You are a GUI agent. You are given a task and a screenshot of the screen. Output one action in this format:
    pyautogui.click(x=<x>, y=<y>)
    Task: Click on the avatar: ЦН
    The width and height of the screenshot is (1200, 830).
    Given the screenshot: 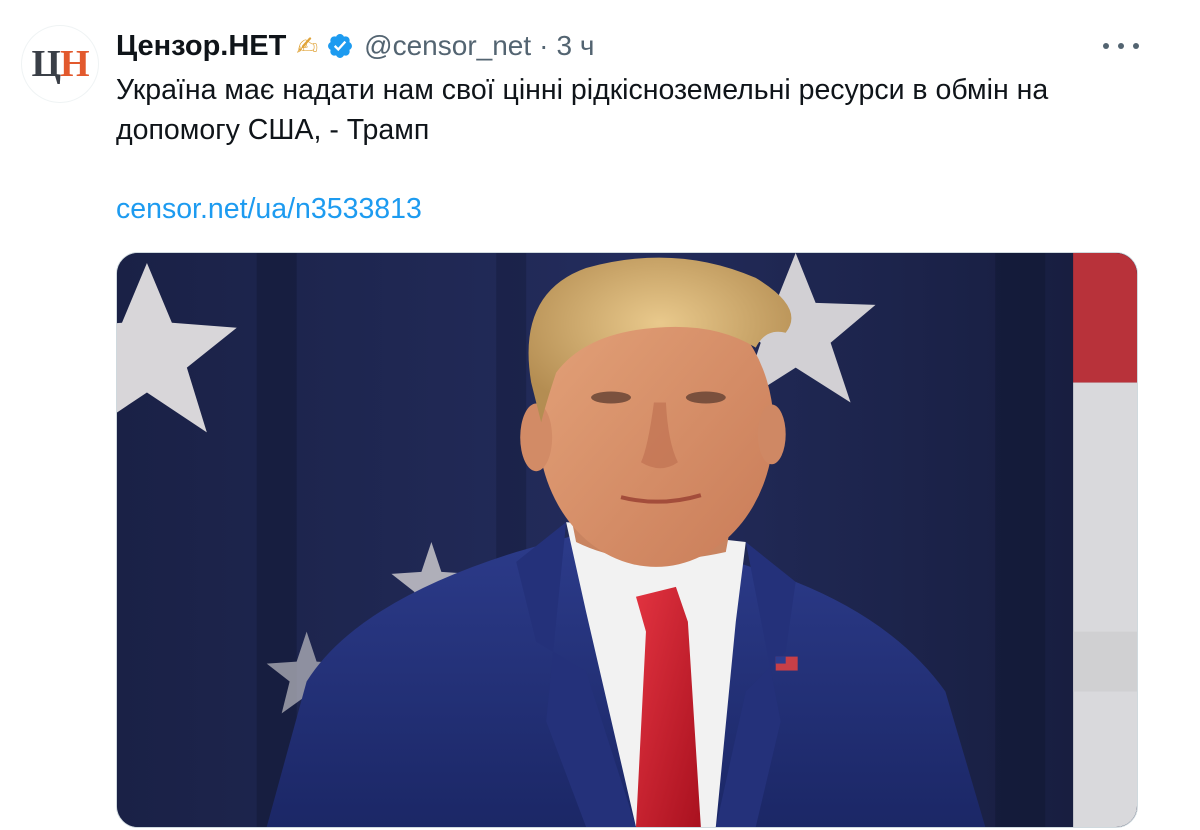 What is the action you would take?
    pyautogui.click(x=60, y=64)
    